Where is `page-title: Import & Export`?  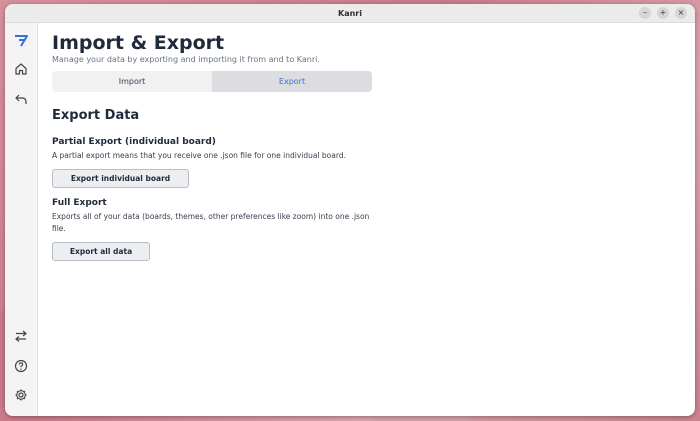 page-title: Import & Export is located at coordinates (138, 43).